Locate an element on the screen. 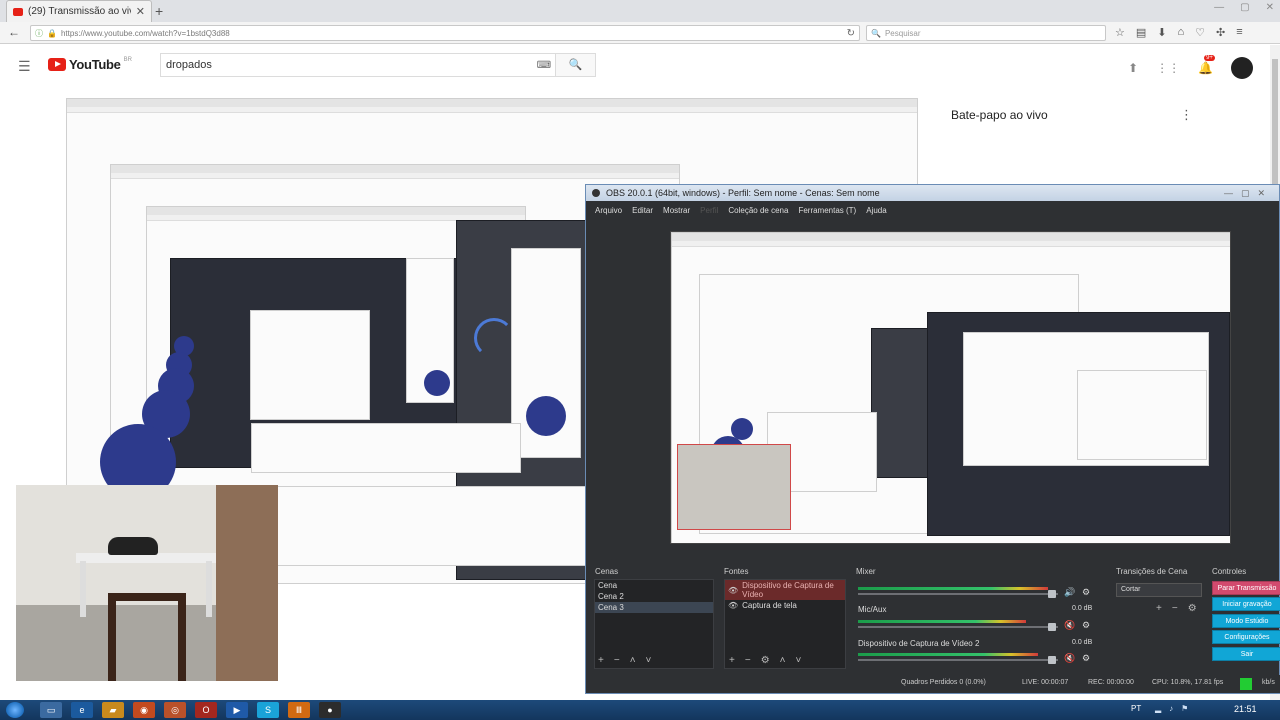 The image size is (1280, 720). youtube-search-input is located at coordinates (347, 65).